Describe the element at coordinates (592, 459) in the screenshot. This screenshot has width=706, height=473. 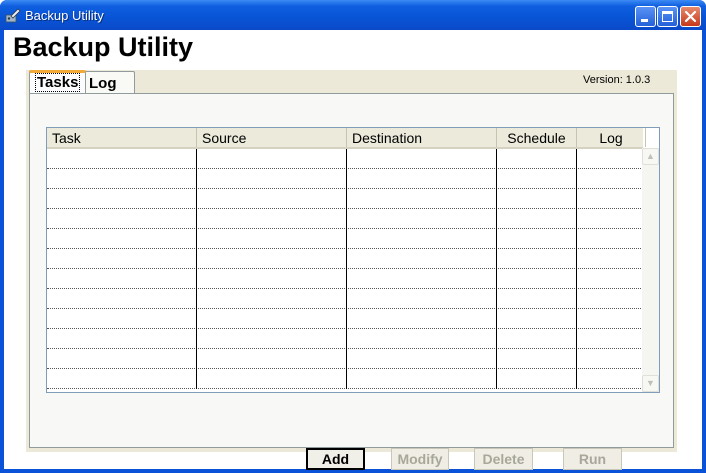
I see `run-button: Run` at that location.